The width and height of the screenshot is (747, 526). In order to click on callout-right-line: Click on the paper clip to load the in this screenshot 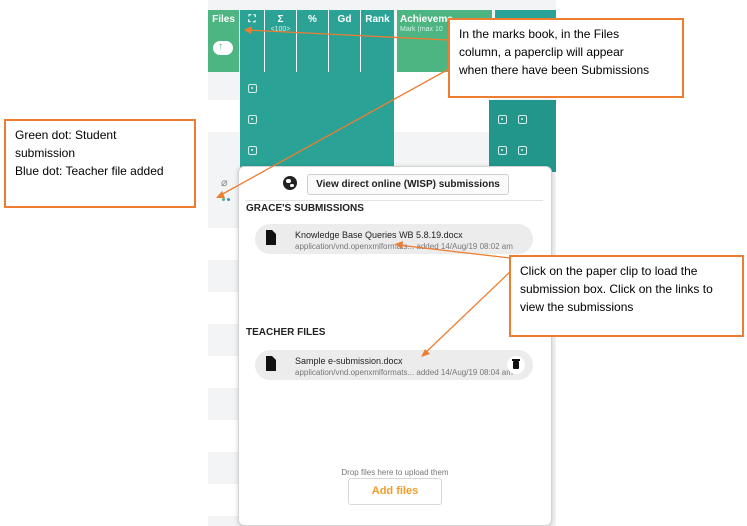, I will do `click(609, 271)`.